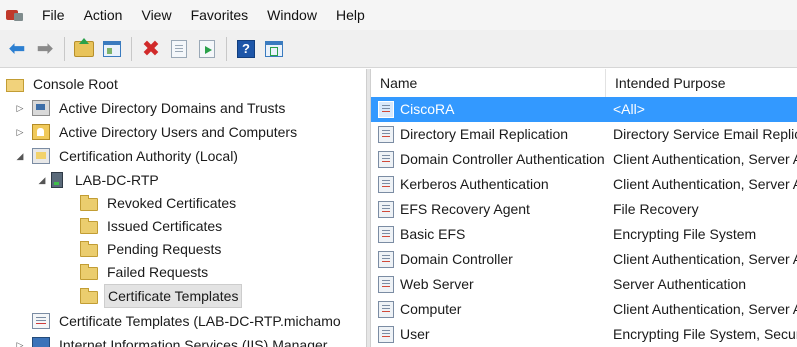 Image resolution: width=797 pixels, height=347 pixels. I want to click on tree-item-label: Failed Requests, so click(158, 272).